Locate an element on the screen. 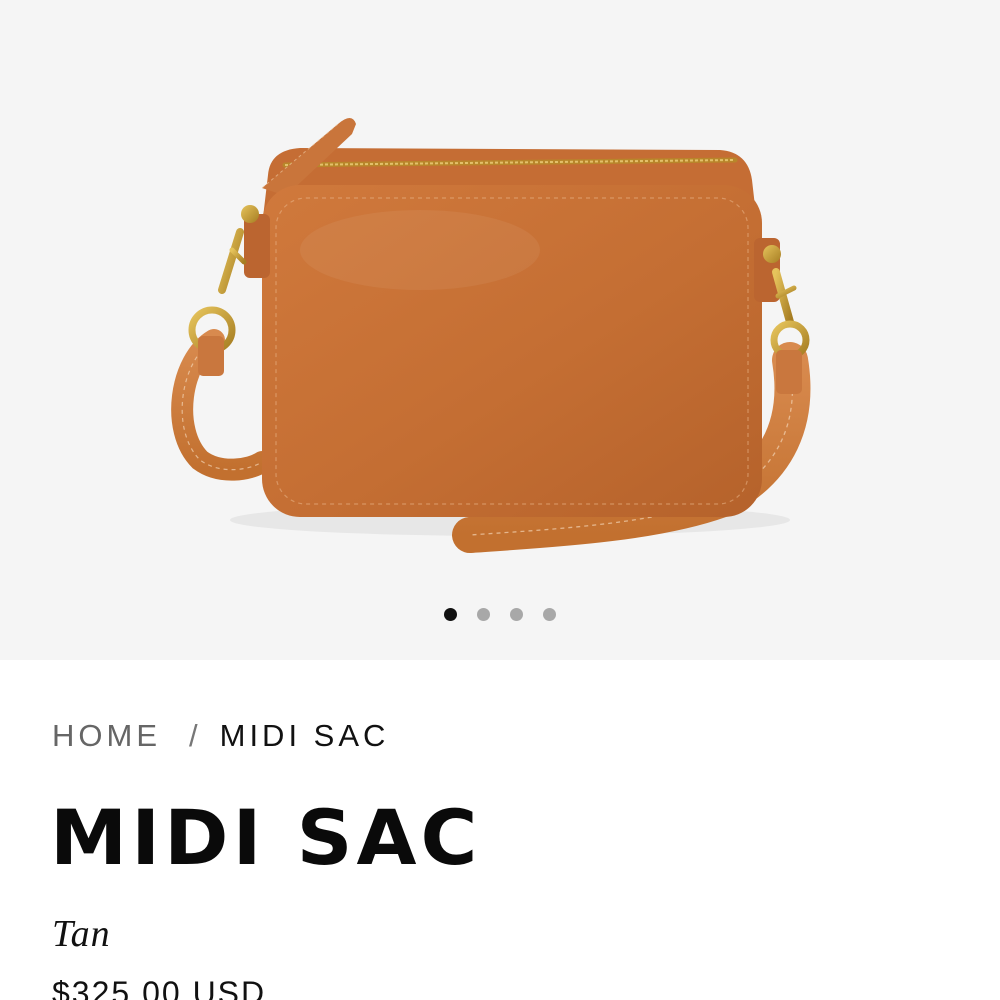 This screenshot has width=1000, height=1000. product-price: $325.00 USD is located at coordinates (159, 987).